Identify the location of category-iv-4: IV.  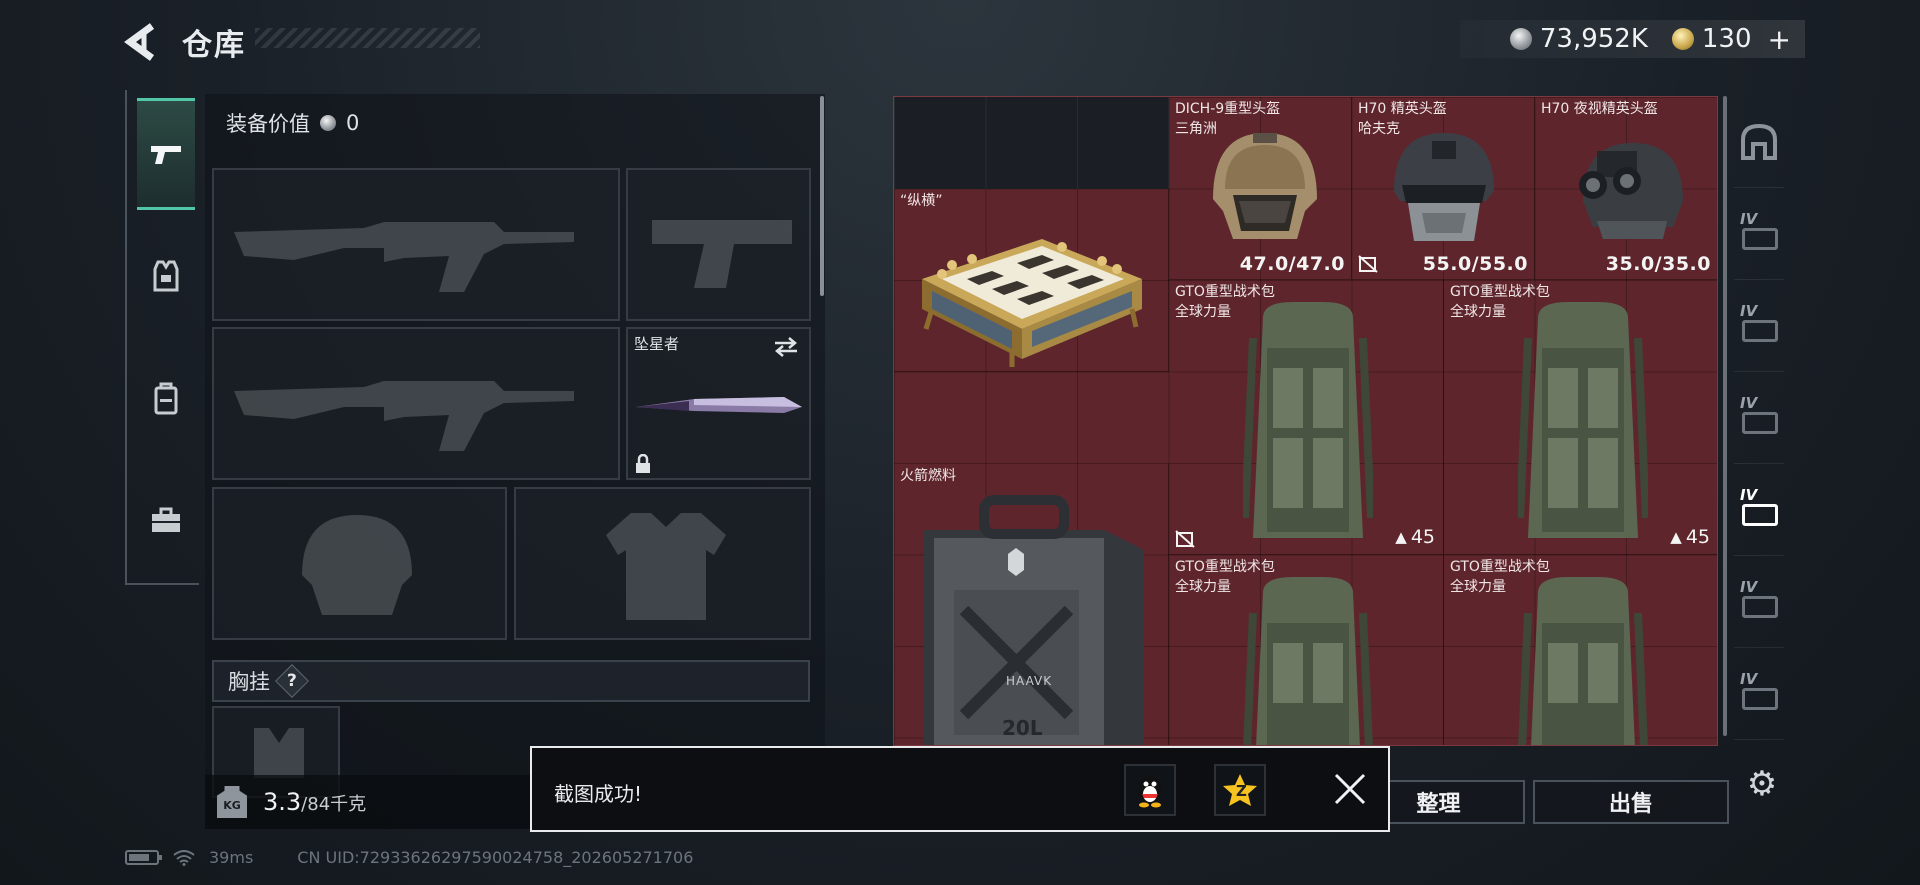
(1759, 510).